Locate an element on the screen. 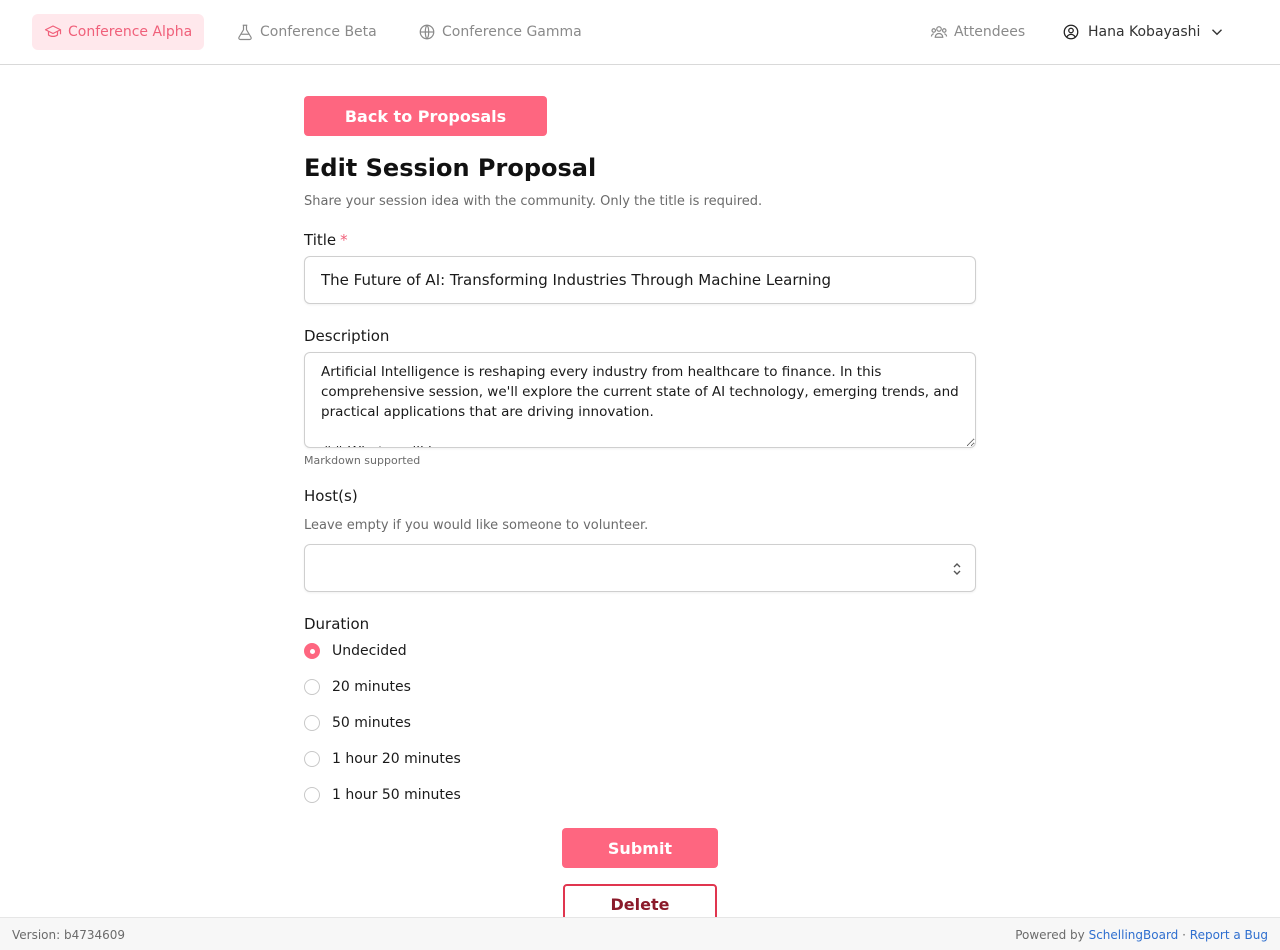 This screenshot has height=950, width=1280. duration-option-1-hour-20-minutes: 1 hour 20 minutes is located at coordinates (382, 759).